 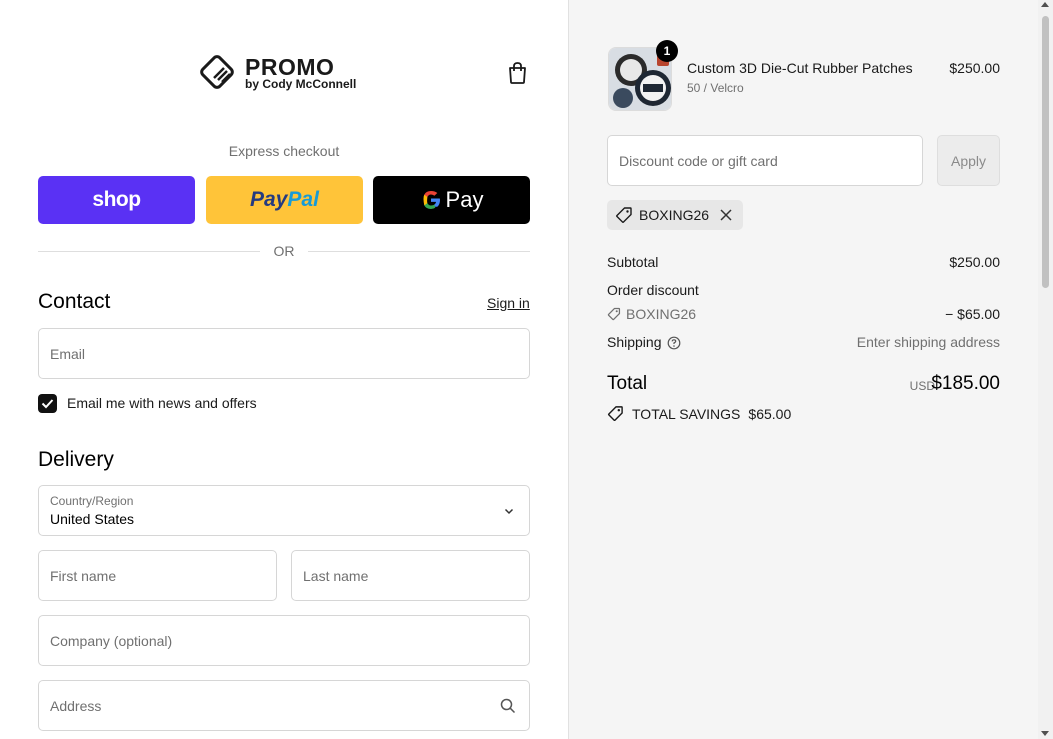 I want to click on applied-discount-chip: BOXING26, so click(x=675, y=215).